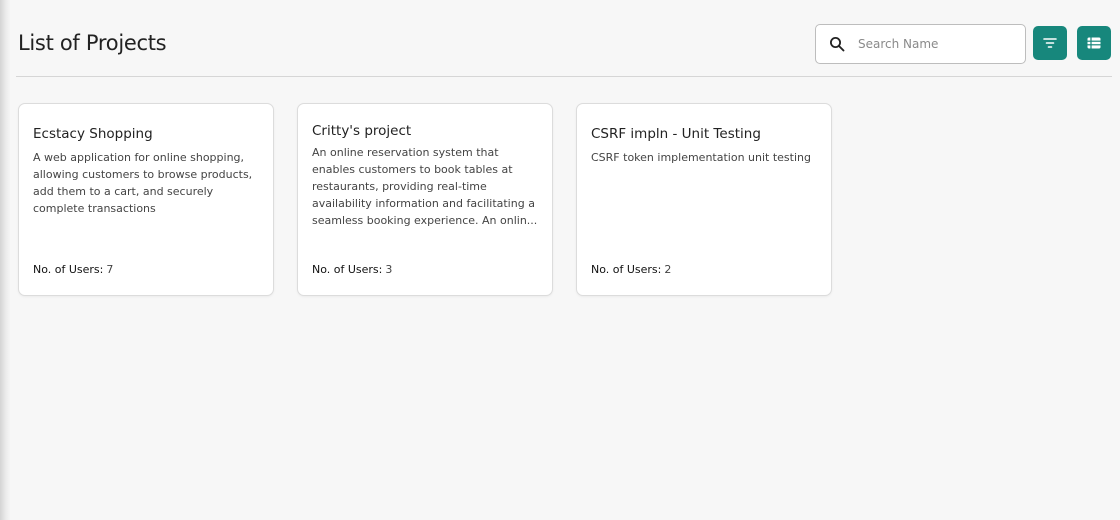 Image resolution: width=1120 pixels, height=520 pixels. What do you see at coordinates (564, 76) in the screenshot?
I see `header-divider` at bounding box center [564, 76].